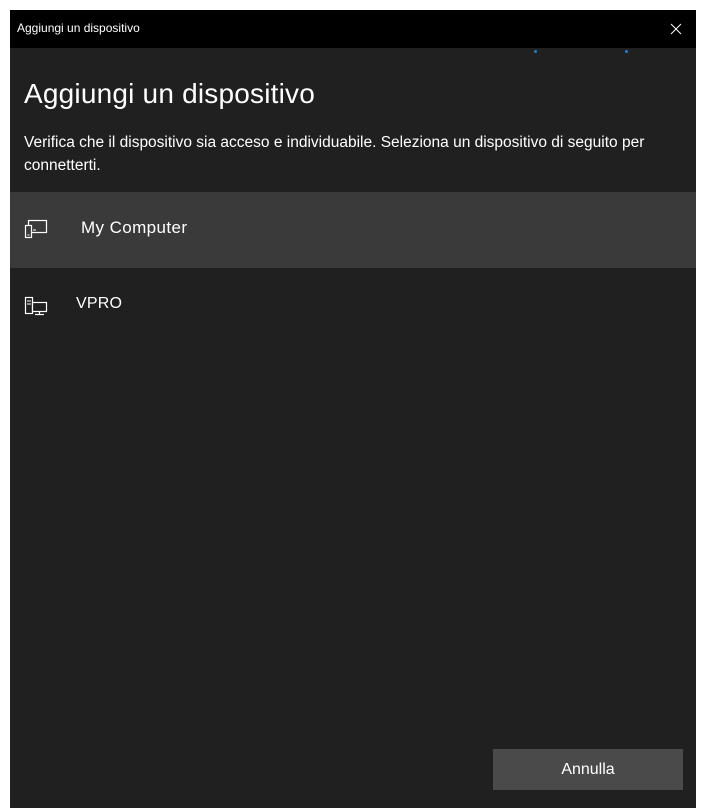  Describe the element at coordinates (134, 227) in the screenshot. I see `device-name: My Computer` at that location.